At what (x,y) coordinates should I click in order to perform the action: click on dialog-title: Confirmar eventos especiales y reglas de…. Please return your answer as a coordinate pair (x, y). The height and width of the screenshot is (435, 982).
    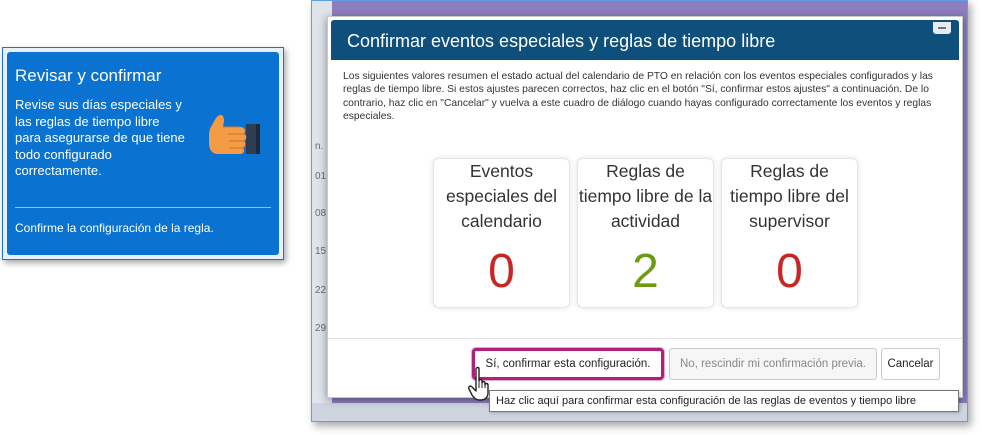
    Looking at the image, I should click on (561, 41).